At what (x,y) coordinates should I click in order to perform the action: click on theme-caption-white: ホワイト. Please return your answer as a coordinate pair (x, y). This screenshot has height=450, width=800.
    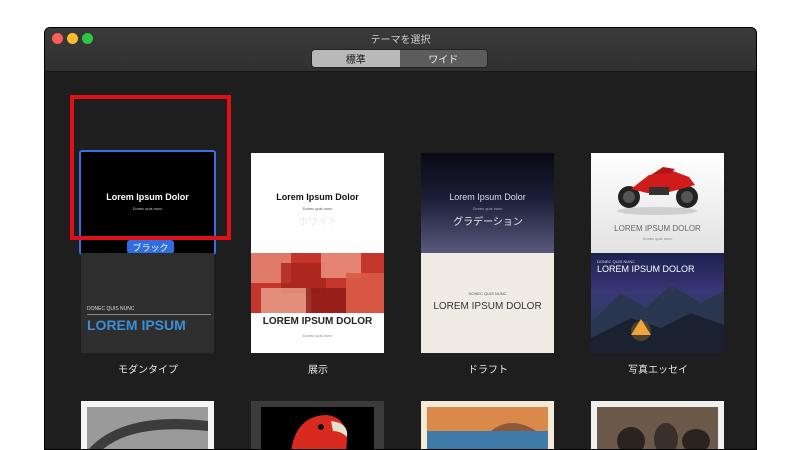
    Looking at the image, I should click on (318, 220).